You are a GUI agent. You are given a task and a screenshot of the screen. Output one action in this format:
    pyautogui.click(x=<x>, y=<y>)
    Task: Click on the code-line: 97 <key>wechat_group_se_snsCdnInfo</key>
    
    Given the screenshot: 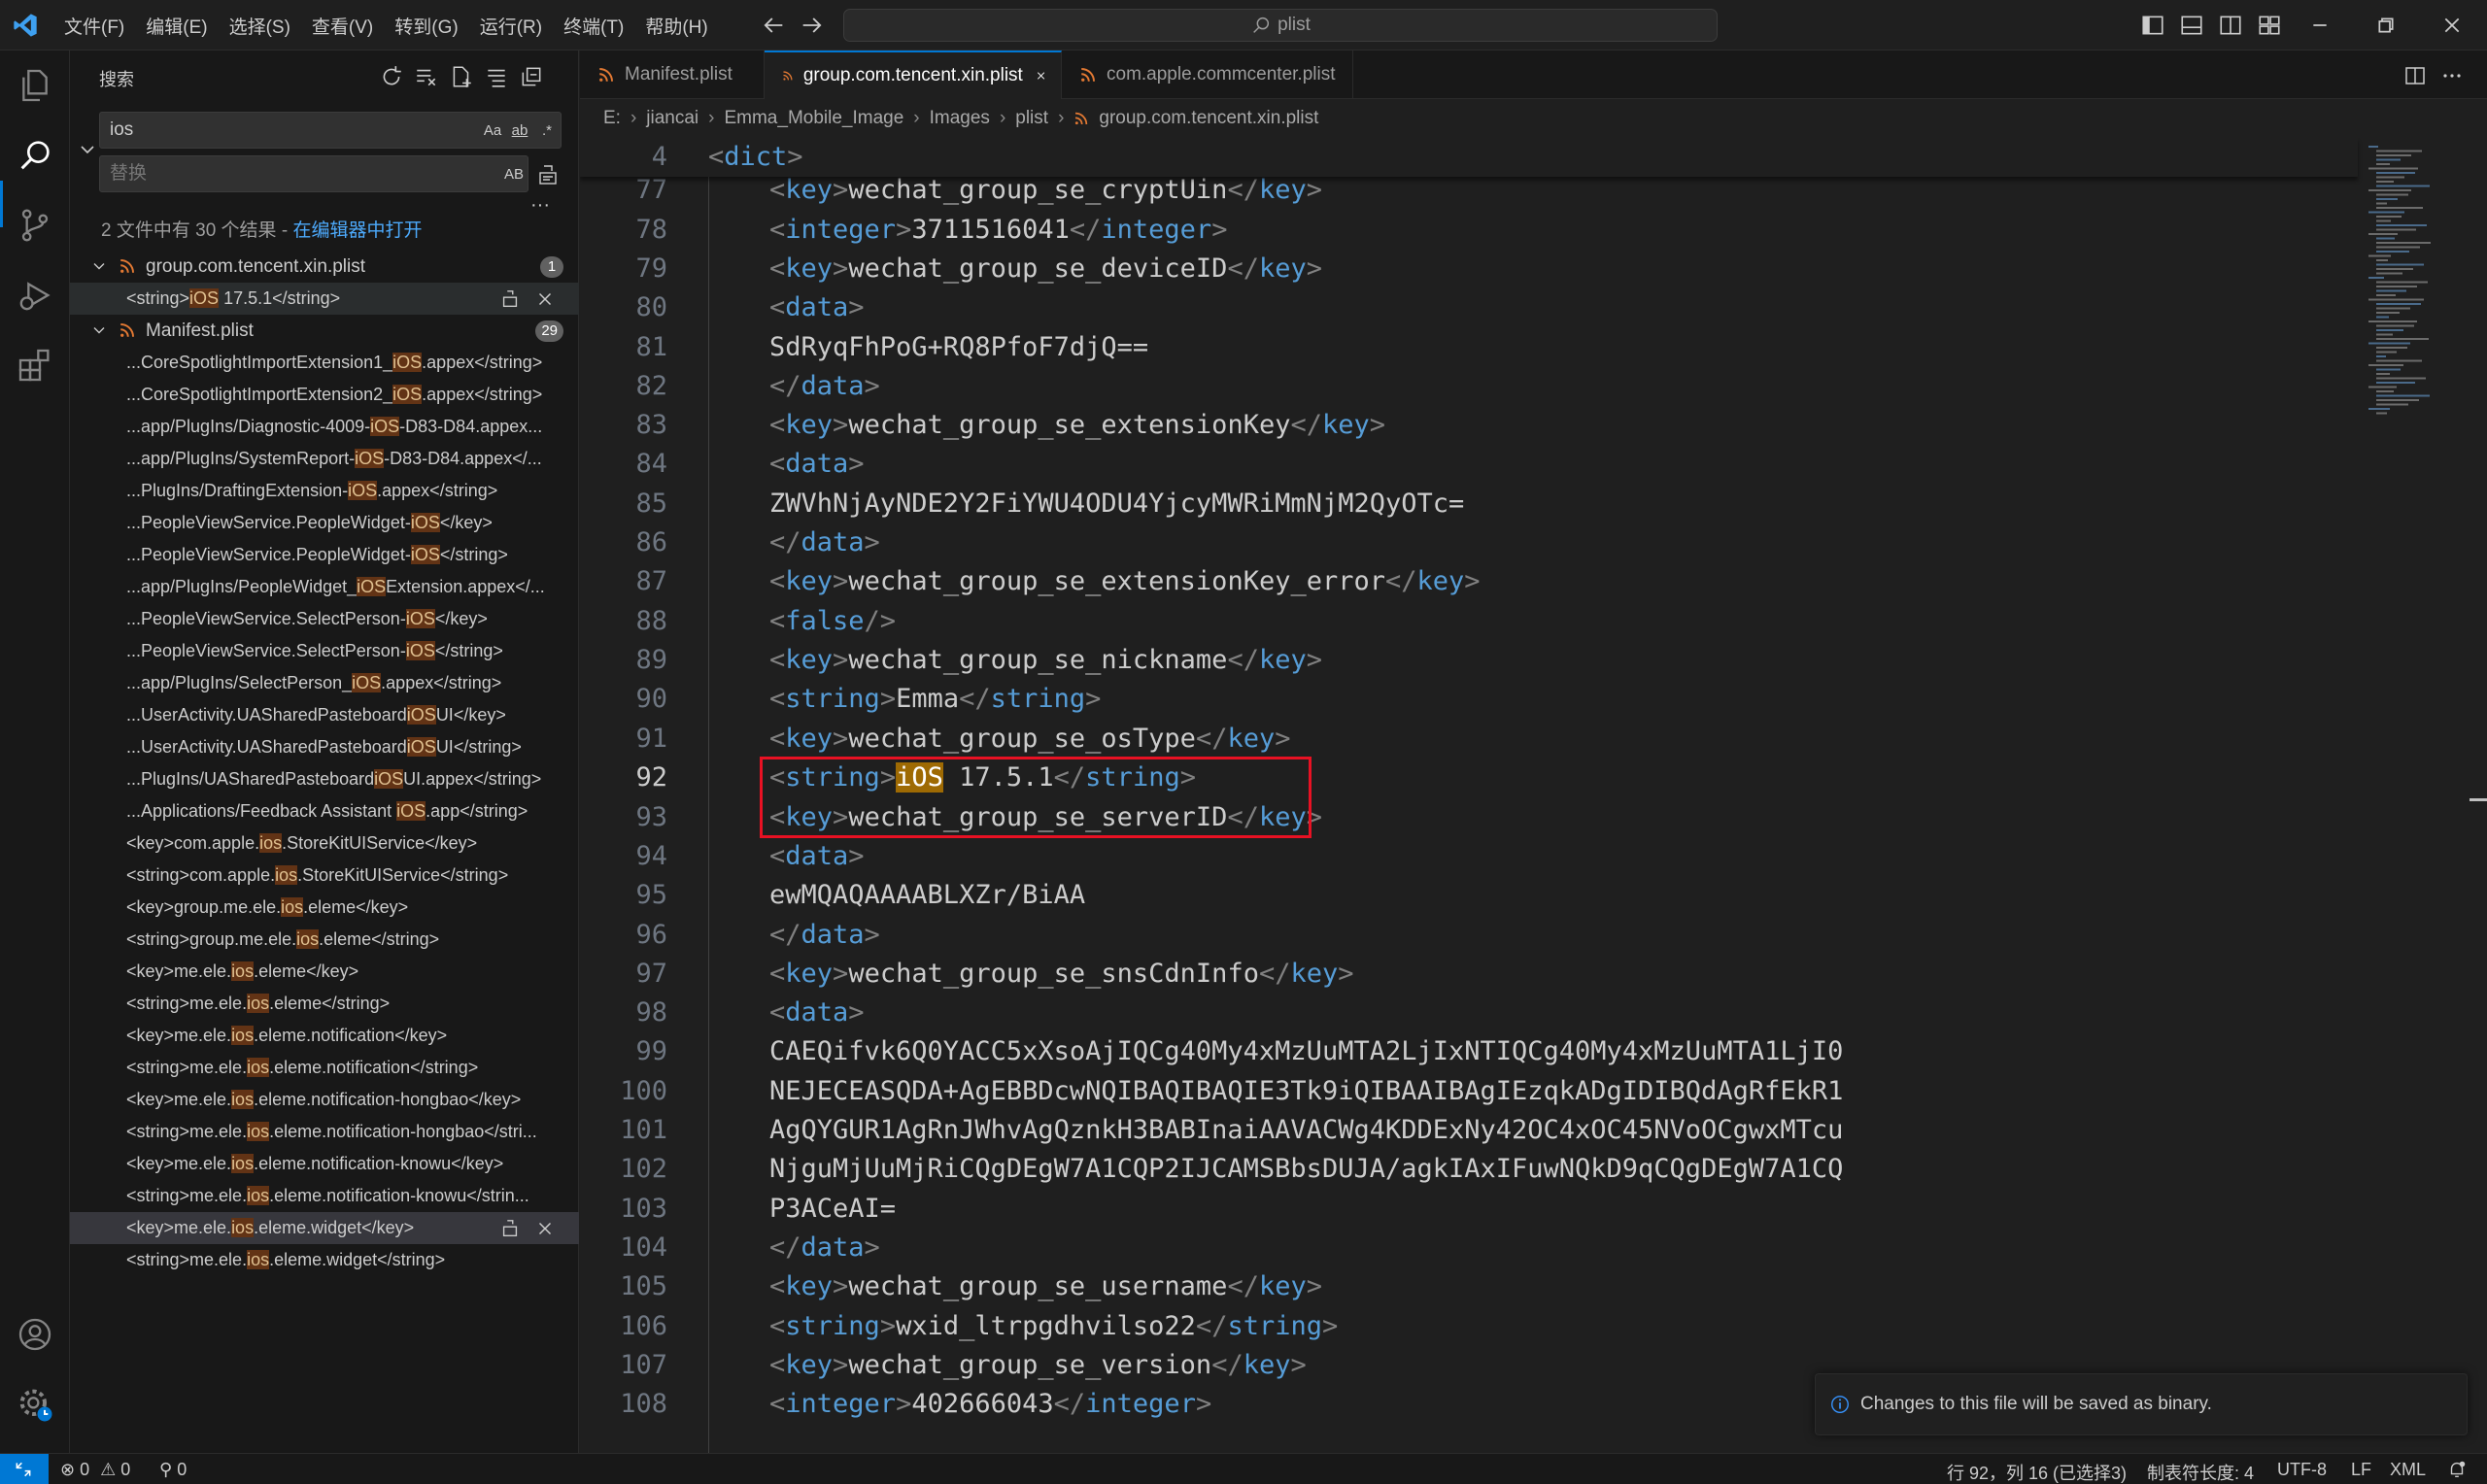 What is the action you would take?
    pyautogui.click(x=1469, y=974)
    